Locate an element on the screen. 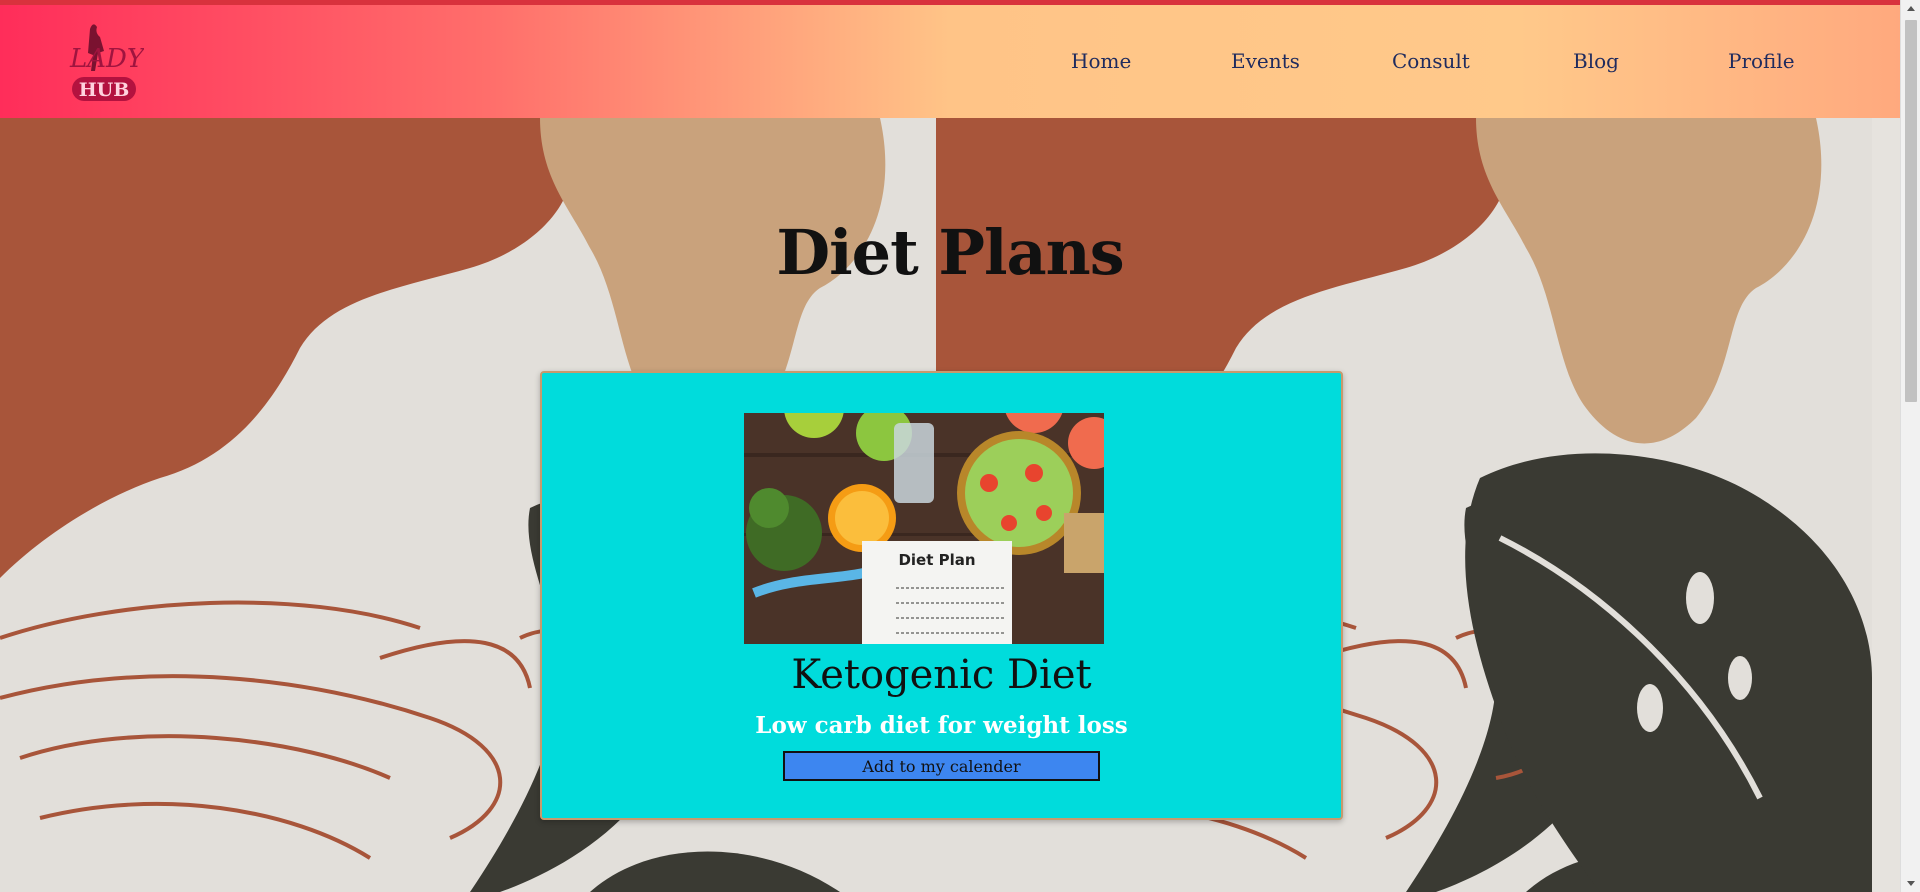 Image resolution: width=1920 pixels, height=892 pixels. nav-events: Events is located at coordinates (1265, 61).